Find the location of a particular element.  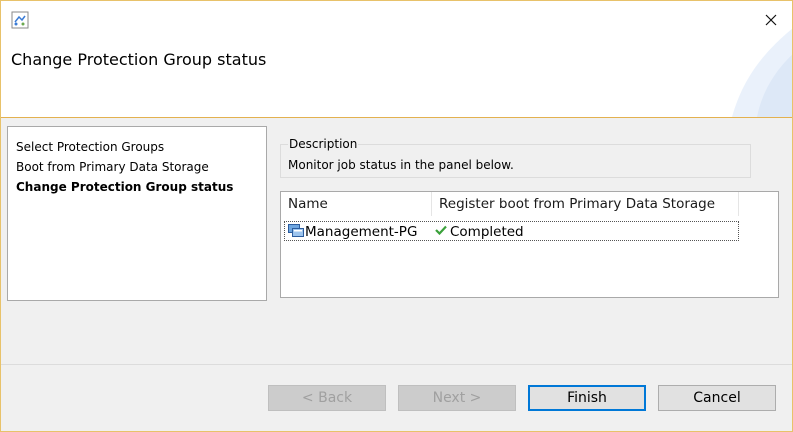

cancel-button-label: Cancel is located at coordinates (717, 398).